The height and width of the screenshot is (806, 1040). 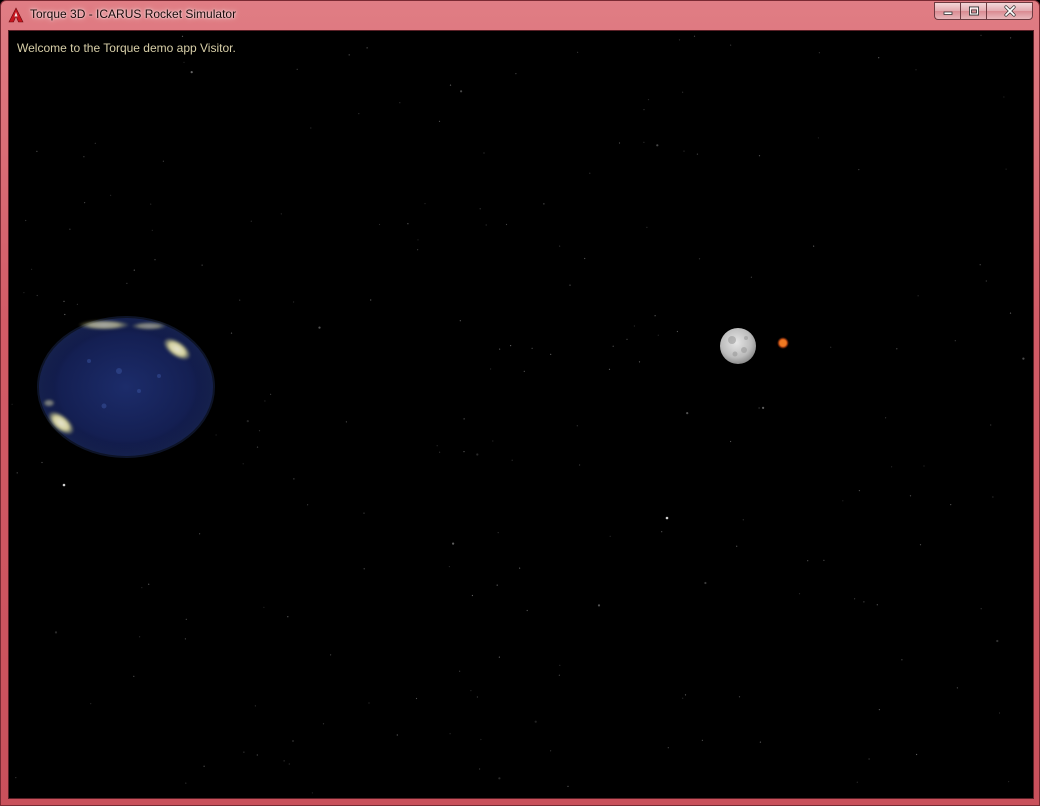 I want to click on minimize-button, so click(x=947, y=11).